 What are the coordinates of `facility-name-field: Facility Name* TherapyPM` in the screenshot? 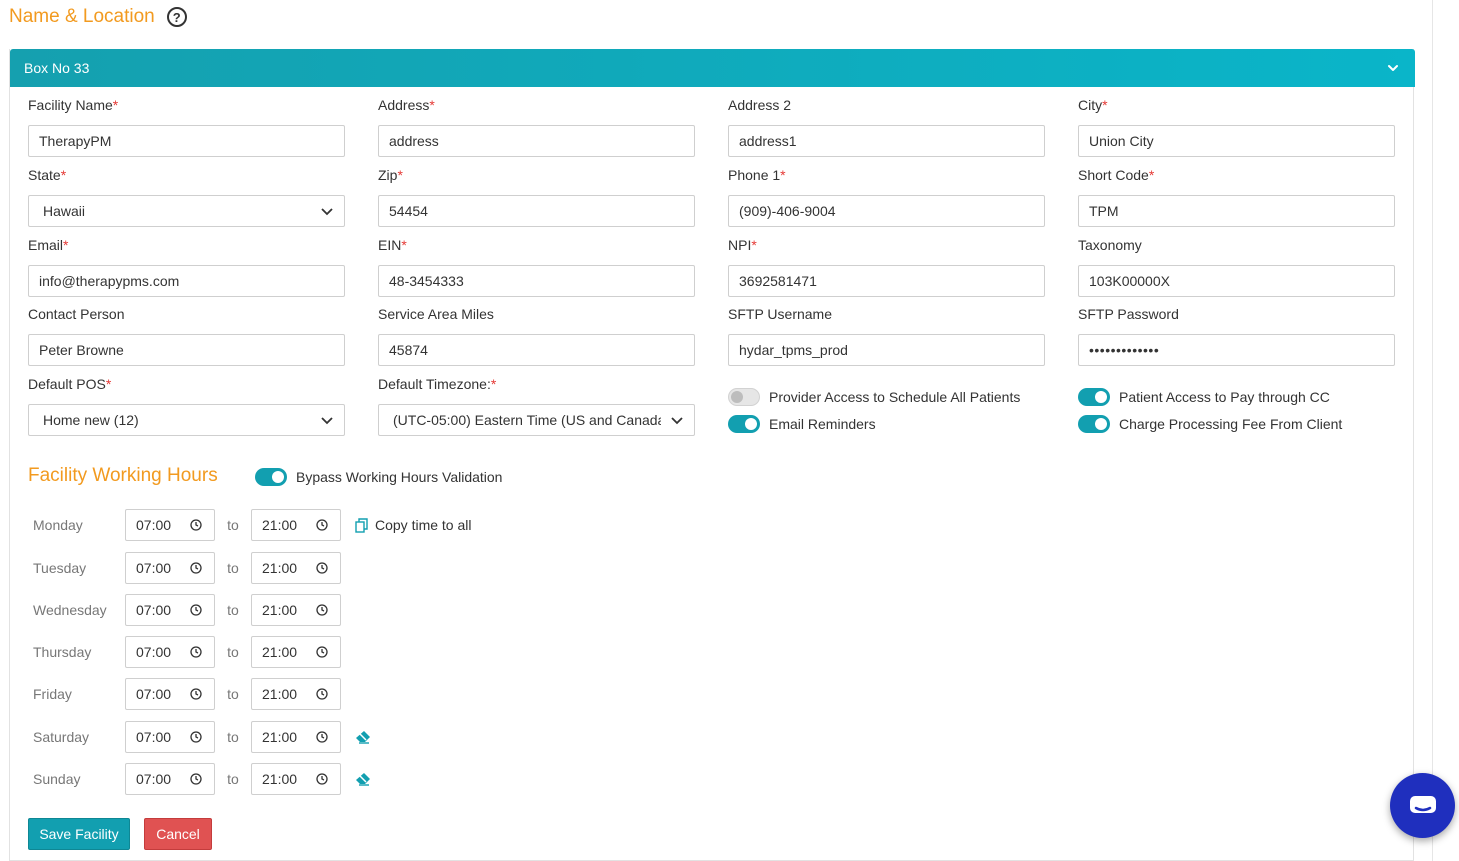 It's located at (186, 127).